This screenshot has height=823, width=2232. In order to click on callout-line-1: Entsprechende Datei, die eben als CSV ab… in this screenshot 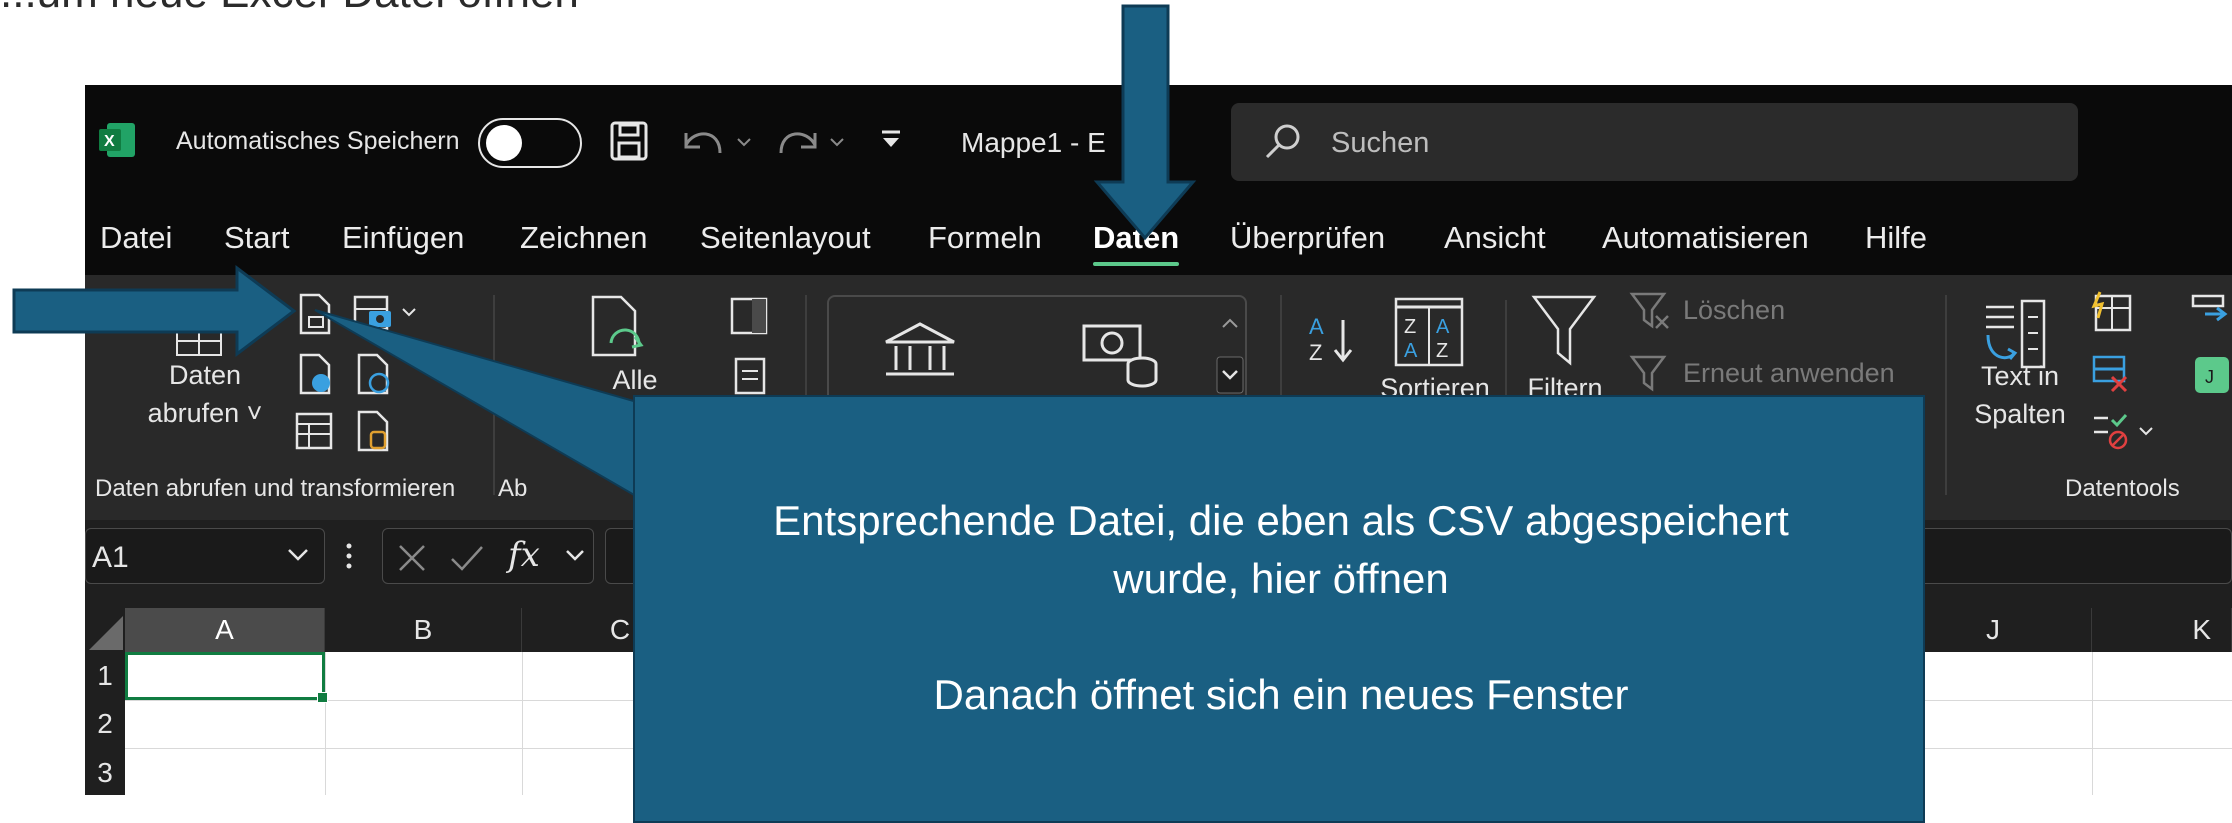, I will do `click(1281, 520)`.